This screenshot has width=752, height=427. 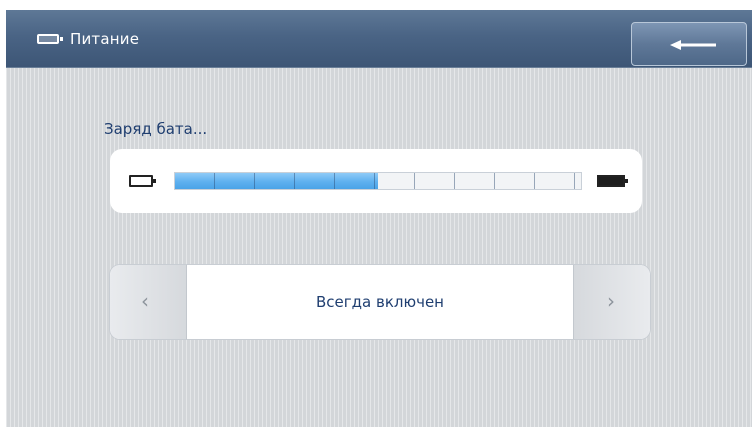 I want to click on chevron-right-icon: ›, so click(x=611, y=301).